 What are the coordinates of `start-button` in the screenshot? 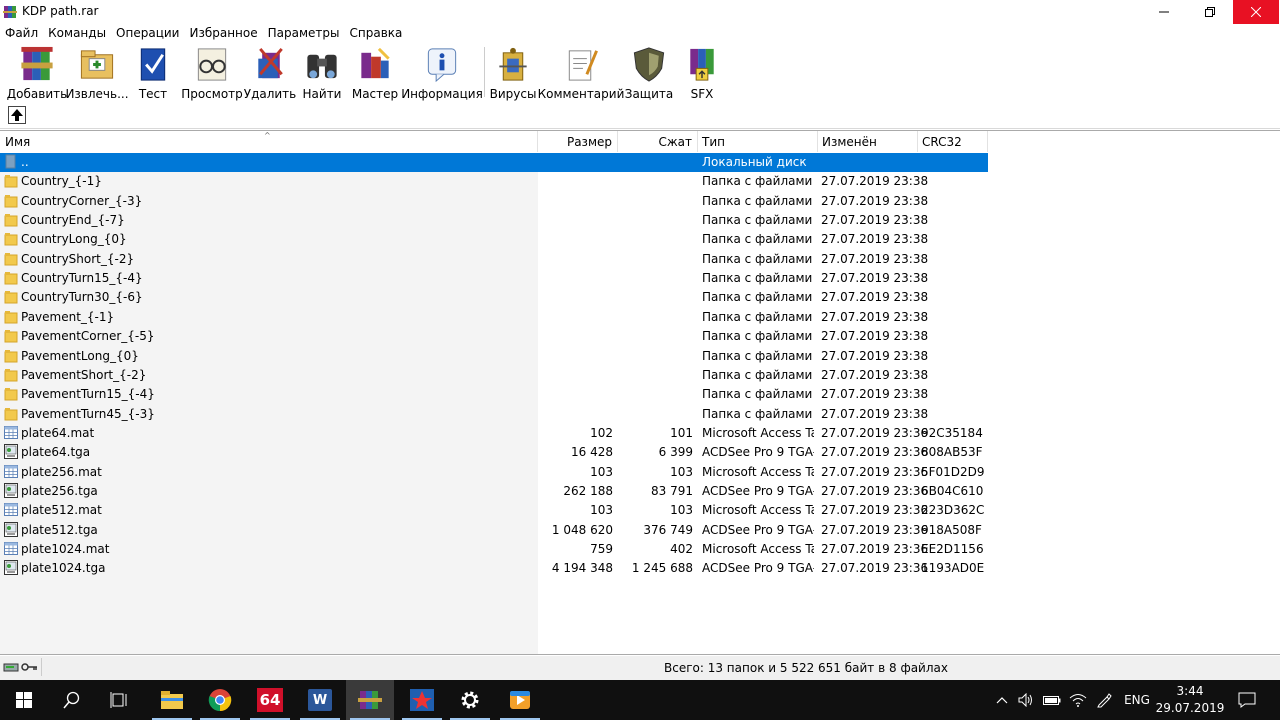 It's located at (24, 700).